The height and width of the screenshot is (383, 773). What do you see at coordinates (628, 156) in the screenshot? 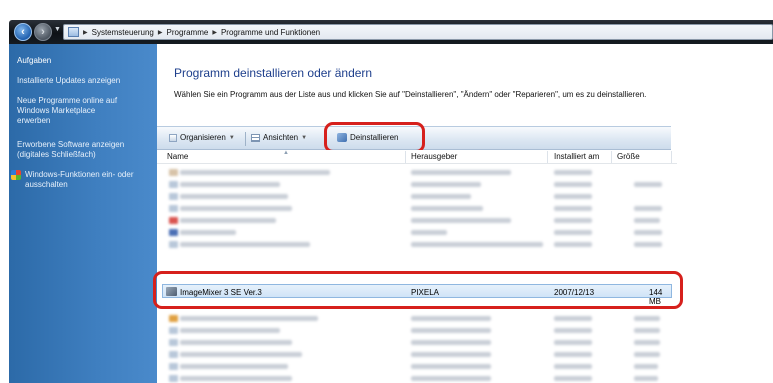
I see `column-size: Größe` at bounding box center [628, 156].